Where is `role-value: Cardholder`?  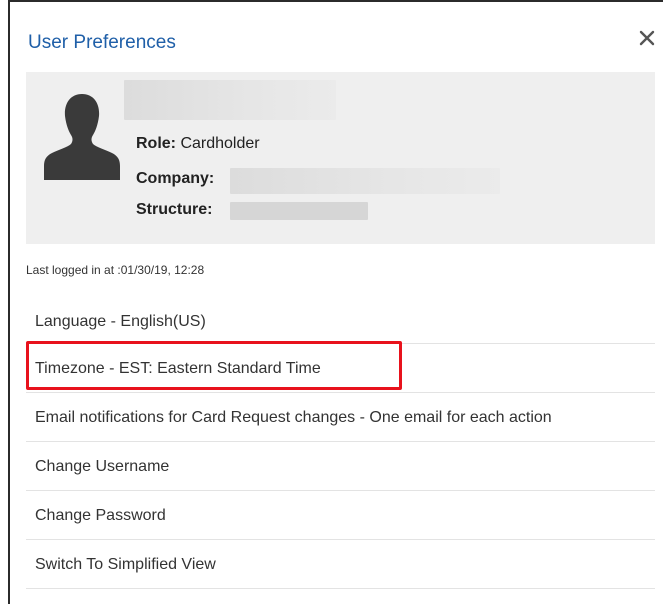
role-value: Cardholder is located at coordinates (220, 143).